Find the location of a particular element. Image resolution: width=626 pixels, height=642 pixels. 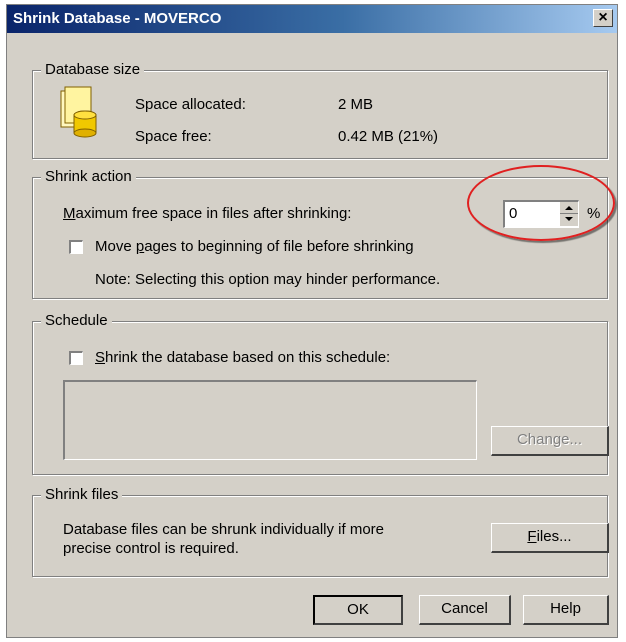

database-icon is located at coordinates (78, 112).